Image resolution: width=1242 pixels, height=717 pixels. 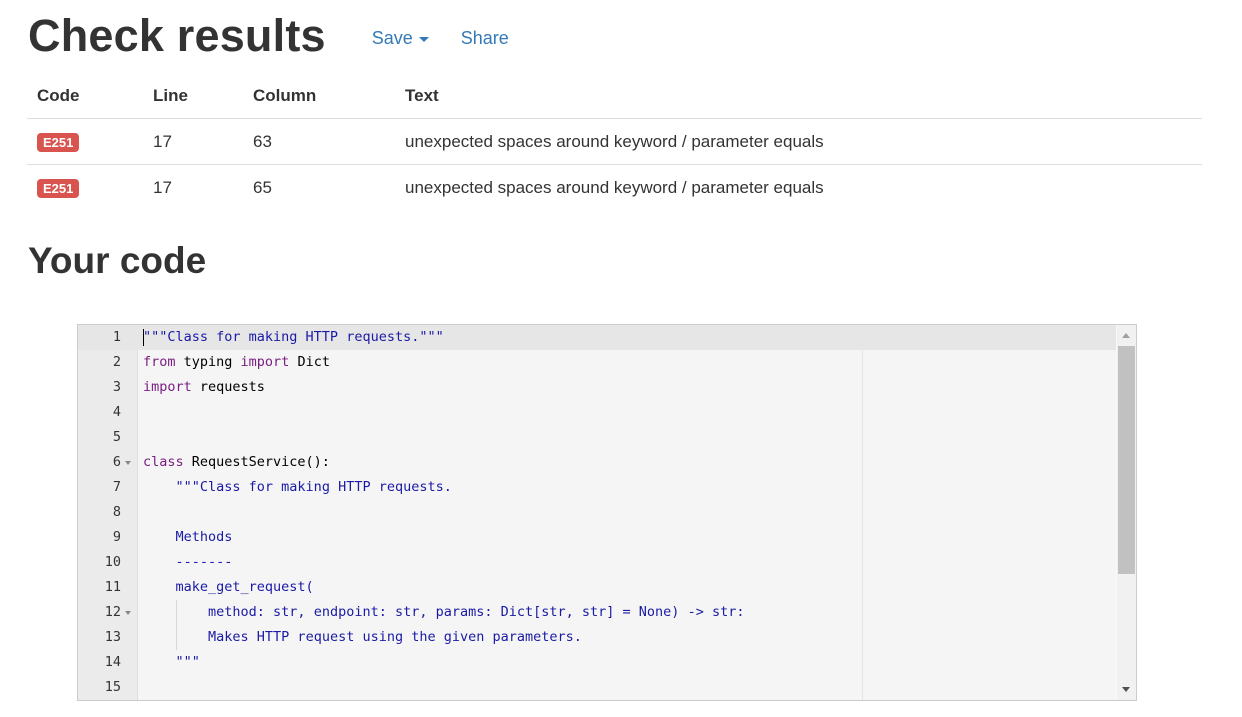 I want to click on line-number: 7, so click(x=116, y=487).